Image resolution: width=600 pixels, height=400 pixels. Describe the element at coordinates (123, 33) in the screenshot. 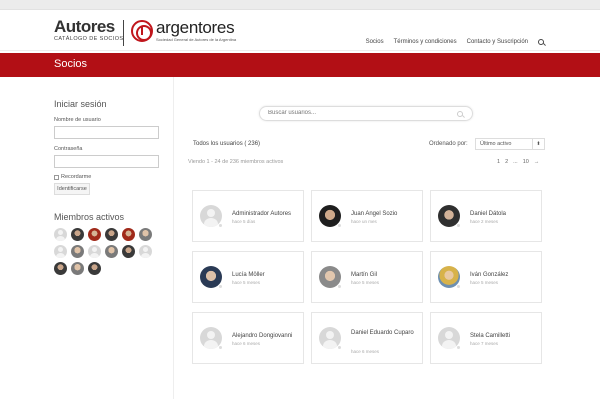

I see `logo-separator` at that location.